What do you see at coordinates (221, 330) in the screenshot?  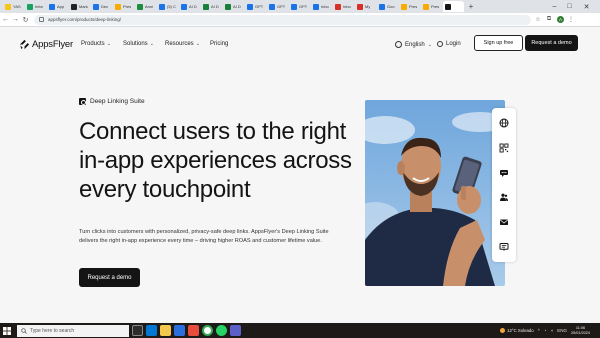 I see `whatsapp-app-icon` at bounding box center [221, 330].